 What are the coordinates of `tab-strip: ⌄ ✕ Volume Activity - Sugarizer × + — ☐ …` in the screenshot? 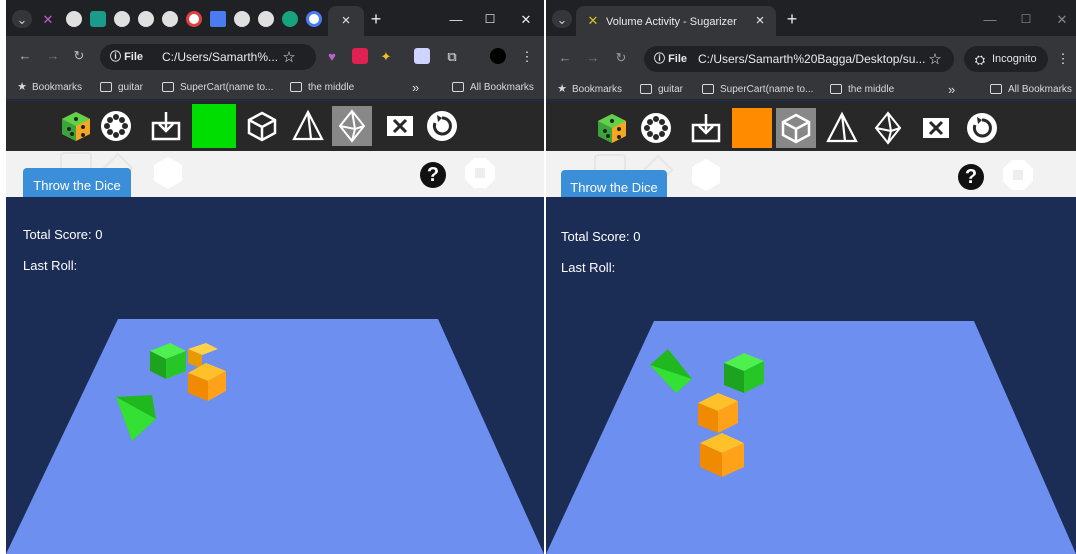 It's located at (811, 18).